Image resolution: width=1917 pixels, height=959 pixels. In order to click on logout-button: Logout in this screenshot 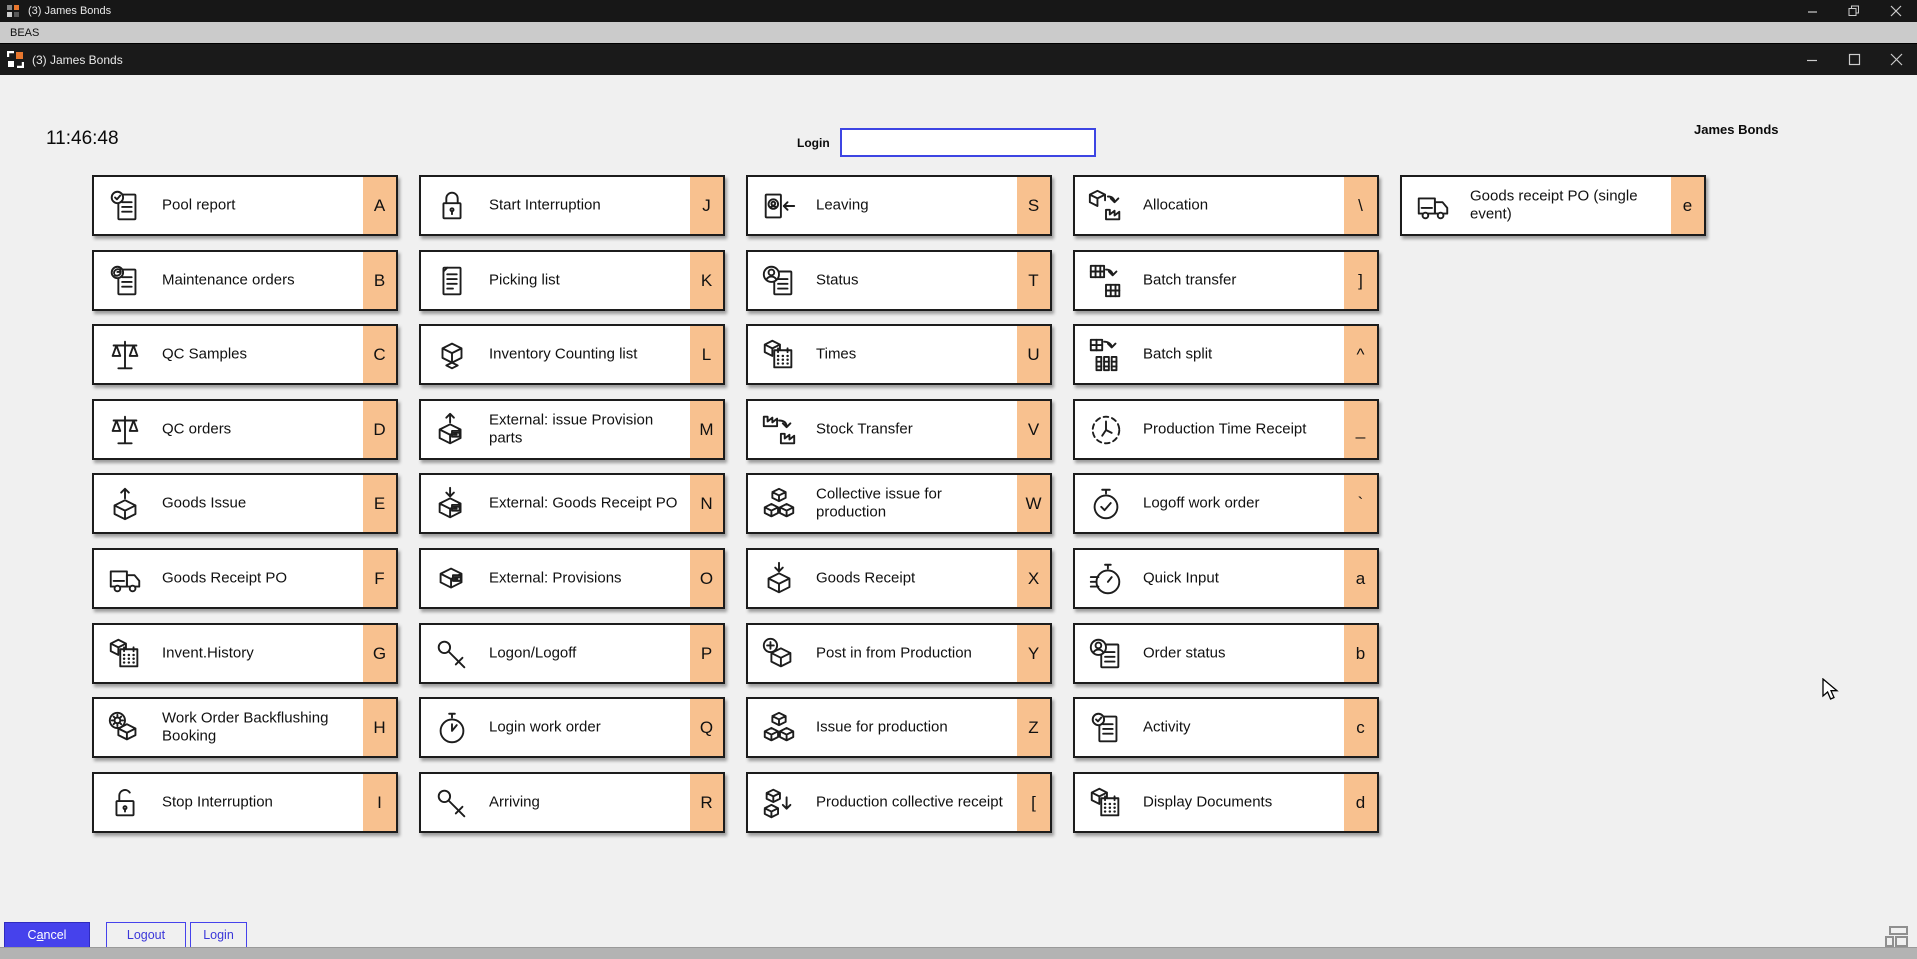, I will do `click(146, 935)`.